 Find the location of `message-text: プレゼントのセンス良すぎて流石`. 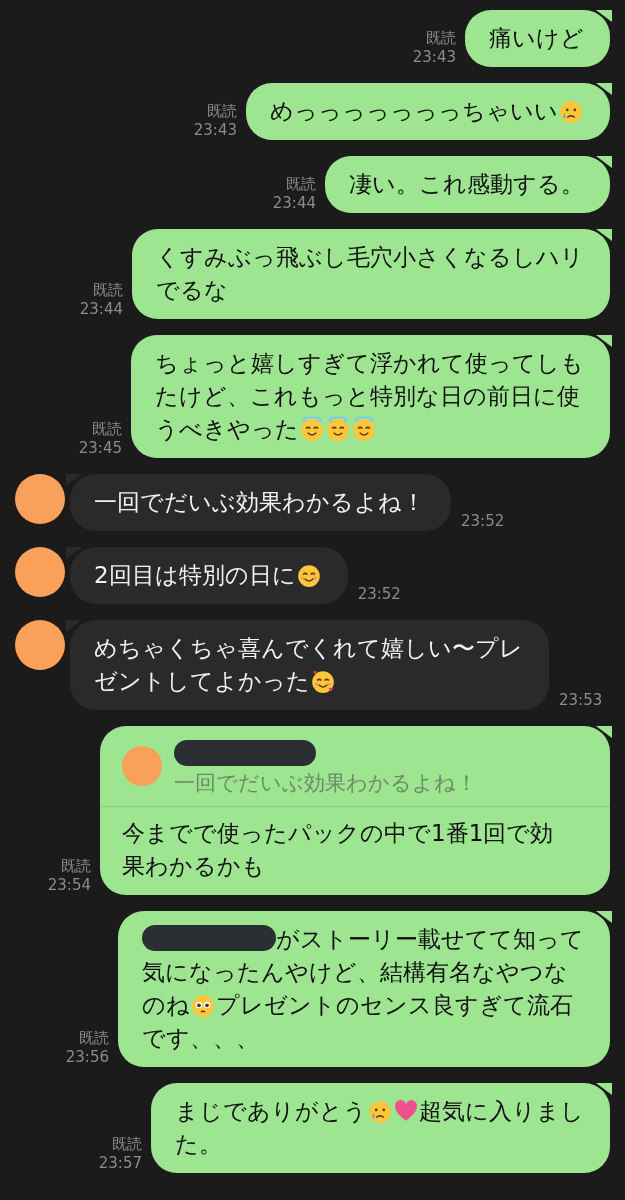

message-text: プレゼントのセンス良すぎて流石 is located at coordinates (394, 1005).